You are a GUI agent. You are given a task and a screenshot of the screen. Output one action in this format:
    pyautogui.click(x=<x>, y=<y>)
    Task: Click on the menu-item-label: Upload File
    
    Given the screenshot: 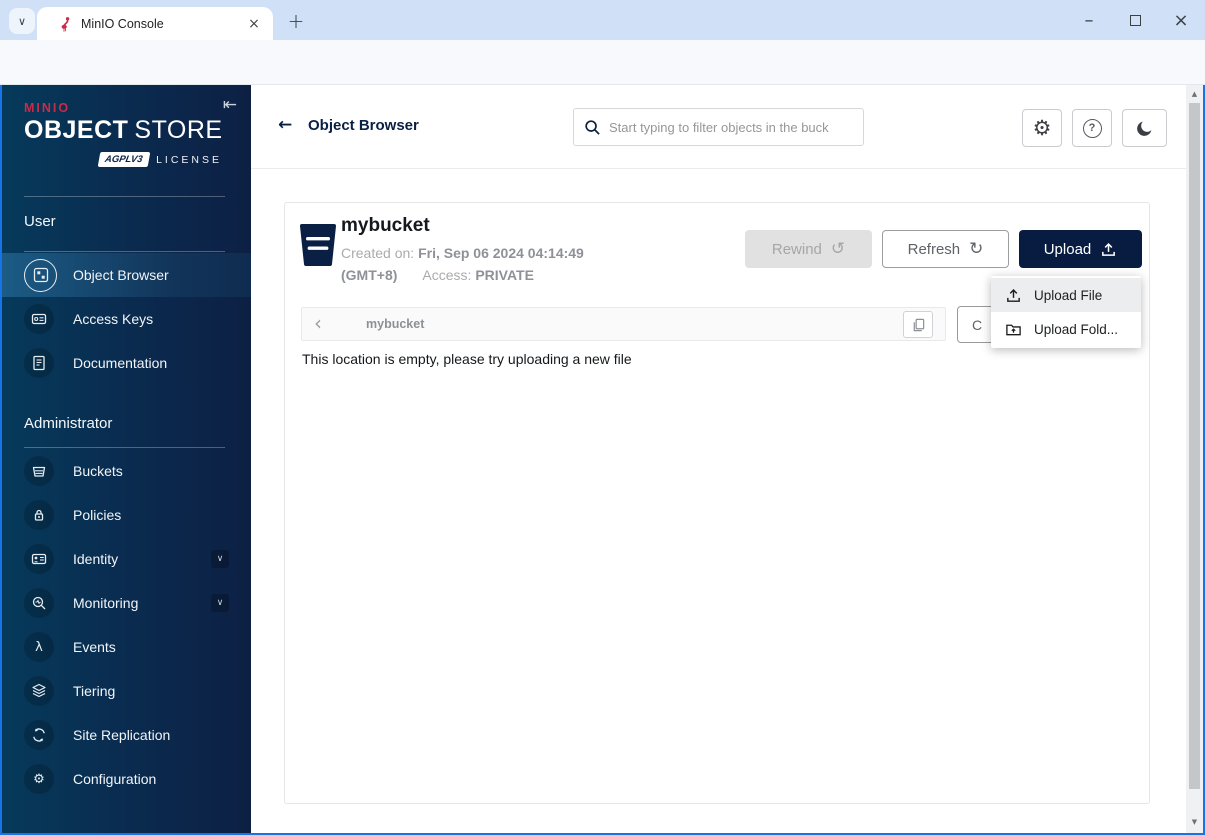 What is the action you would take?
    pyautogui.click(x=1068, y=295)
    